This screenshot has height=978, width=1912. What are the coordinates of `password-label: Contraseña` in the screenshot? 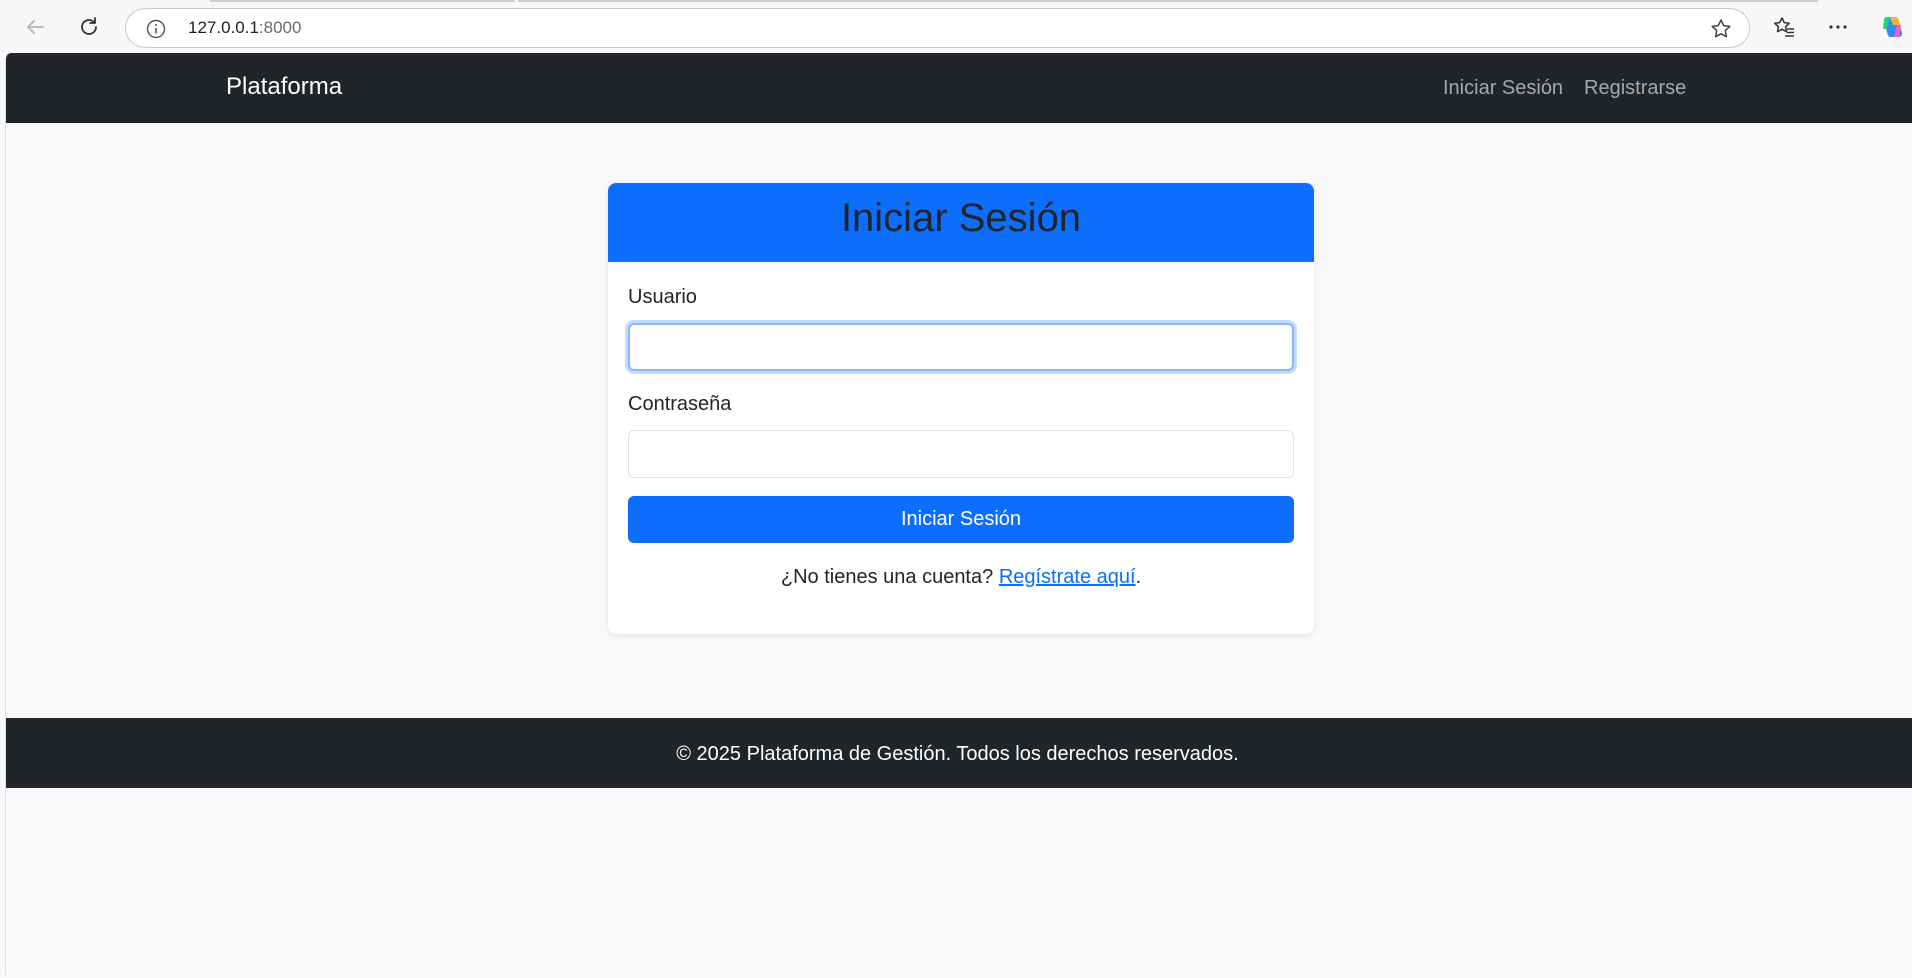 It's located at (680, 404).